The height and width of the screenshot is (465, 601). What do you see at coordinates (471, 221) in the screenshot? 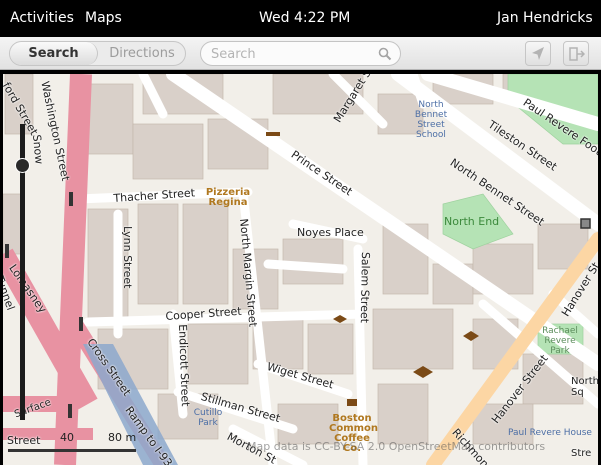
I see `poi-north-end: North End` at bounding box center [471, 221].